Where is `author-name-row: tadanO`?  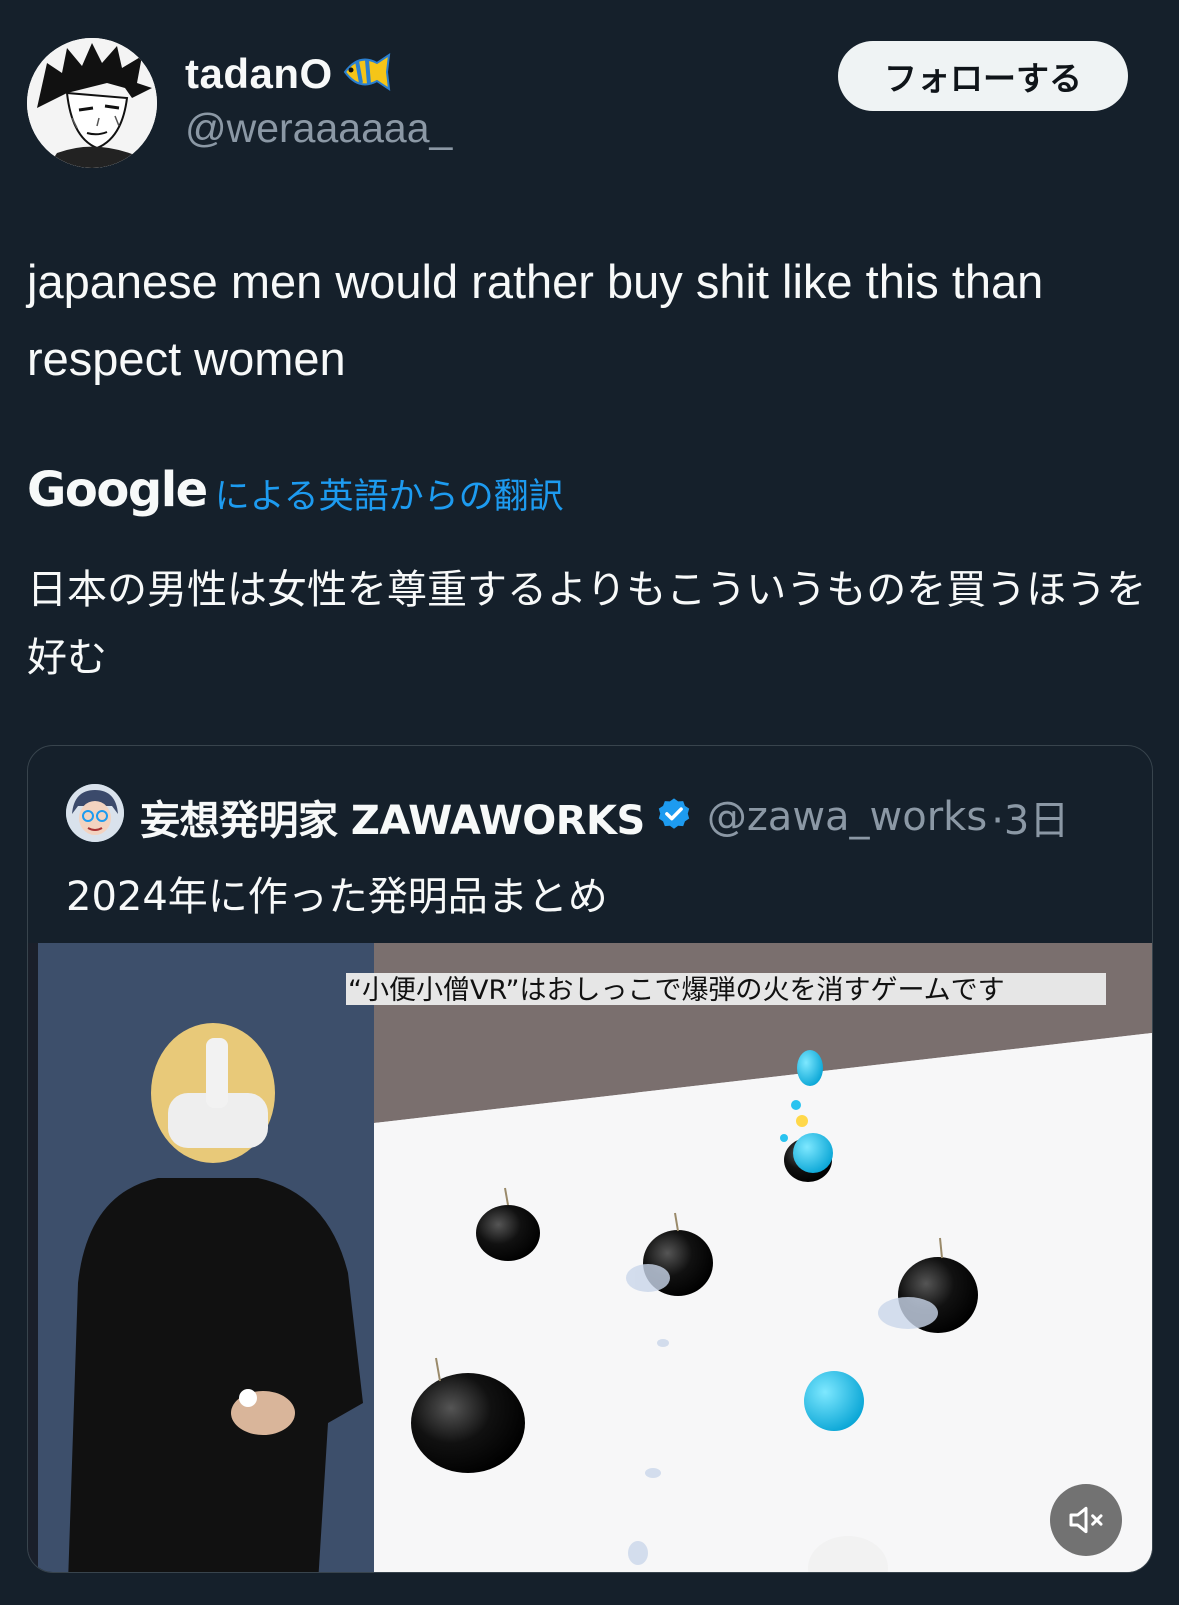 author-name-row: tadanO is located at coordinates (290, 74).